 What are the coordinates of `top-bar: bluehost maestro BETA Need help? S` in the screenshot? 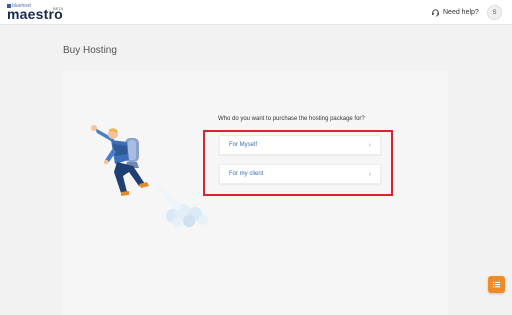 It's located at (256, 12).